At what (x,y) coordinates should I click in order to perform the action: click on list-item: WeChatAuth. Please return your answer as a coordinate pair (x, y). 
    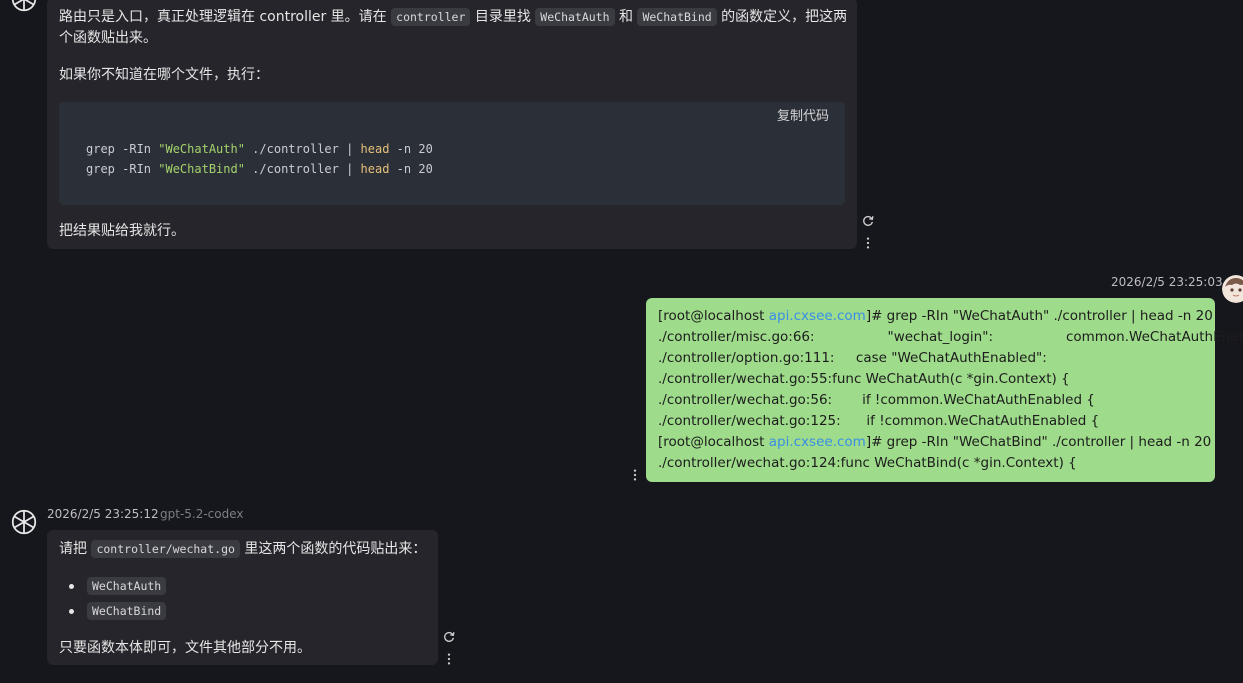
    Looking at the image, I should click on (118, 586).